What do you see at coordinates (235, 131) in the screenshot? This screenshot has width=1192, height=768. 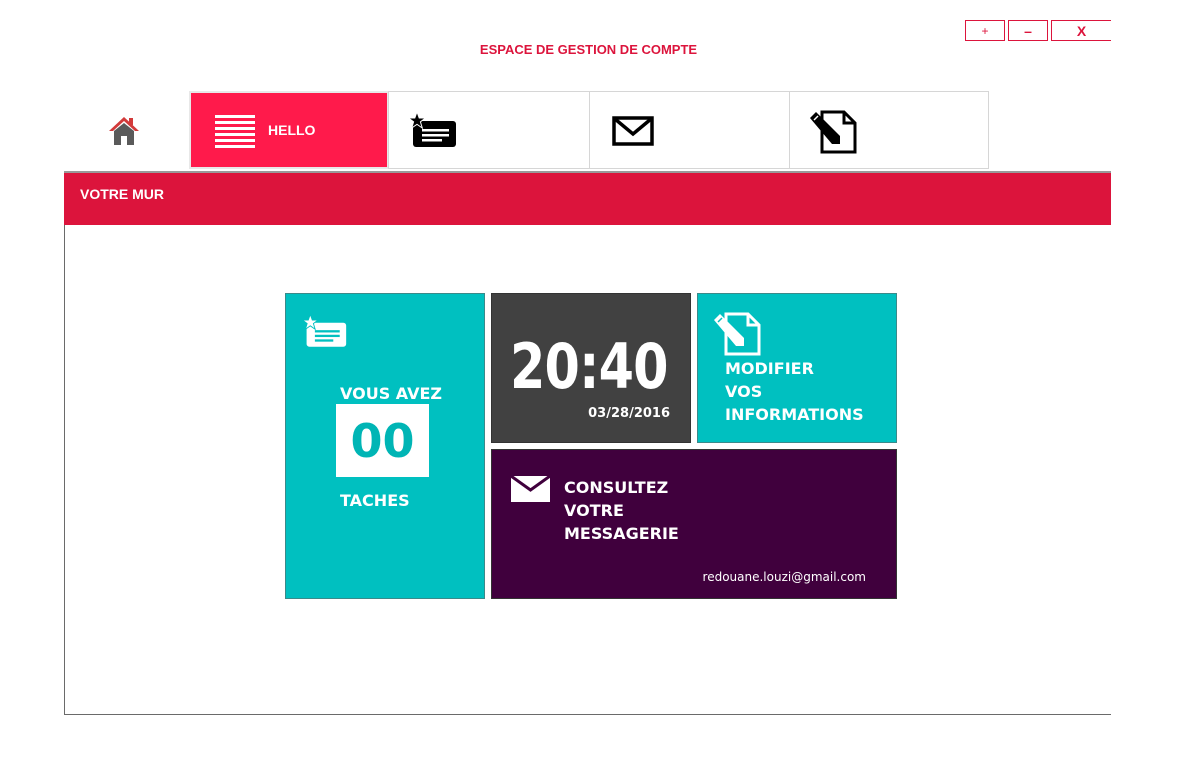 I see `list-icon` at bounding box center [235, 131].